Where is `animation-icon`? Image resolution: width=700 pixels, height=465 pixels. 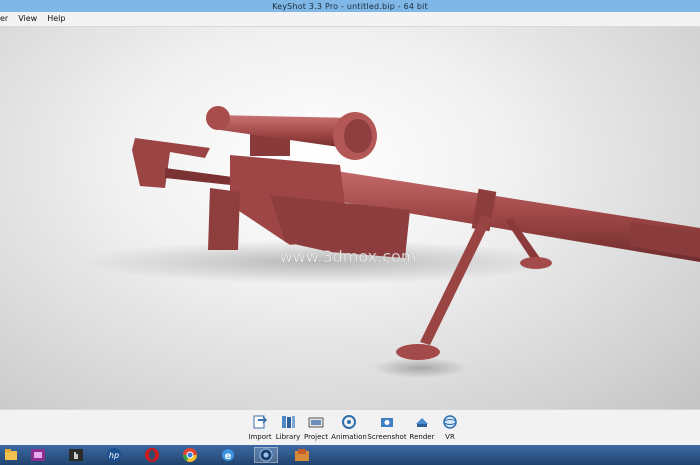 animation-icon is located at coordinates (349, 422).